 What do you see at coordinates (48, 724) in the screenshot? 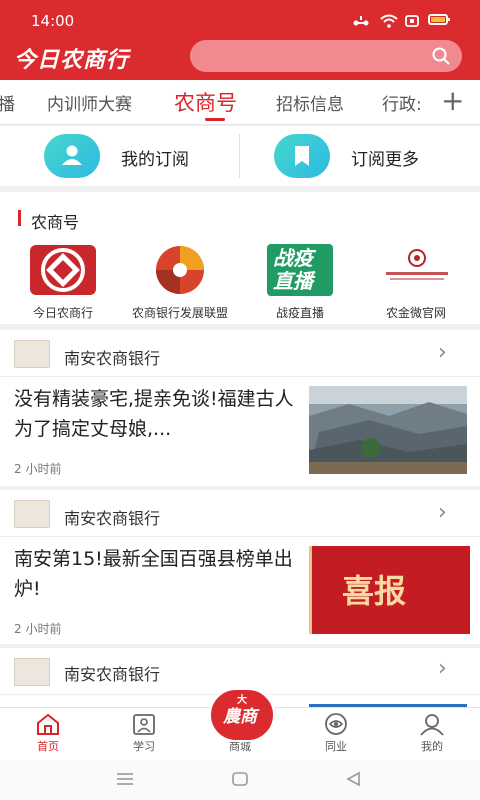
I see `home-icon` at bounding box center [48, 724].